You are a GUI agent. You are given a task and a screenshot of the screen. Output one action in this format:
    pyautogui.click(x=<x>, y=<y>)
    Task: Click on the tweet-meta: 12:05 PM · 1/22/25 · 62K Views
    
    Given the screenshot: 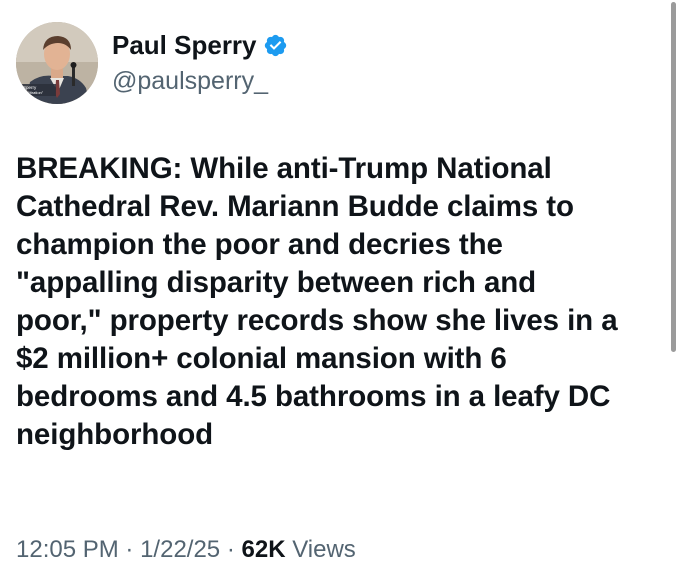 What is the action you would take?
    pyautogui.click(x=186, y=550)
    